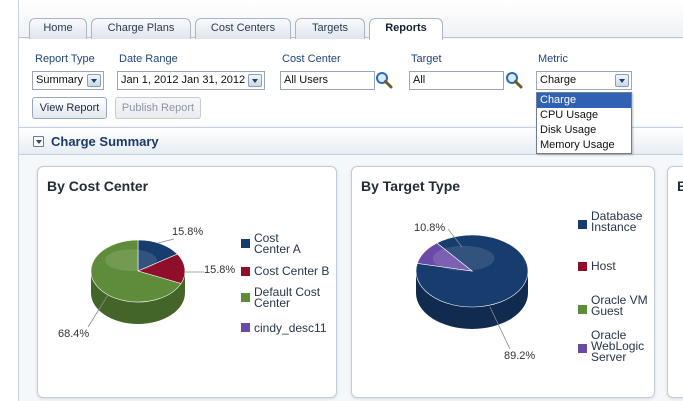 The width and height of the screenshot is (683, 401). What do you see at coordinates (183, 80) in the screenshot?
I see `date-range-value: Jan 1, 2012 Jan 31, 2012` at bounding box center [183, 80].